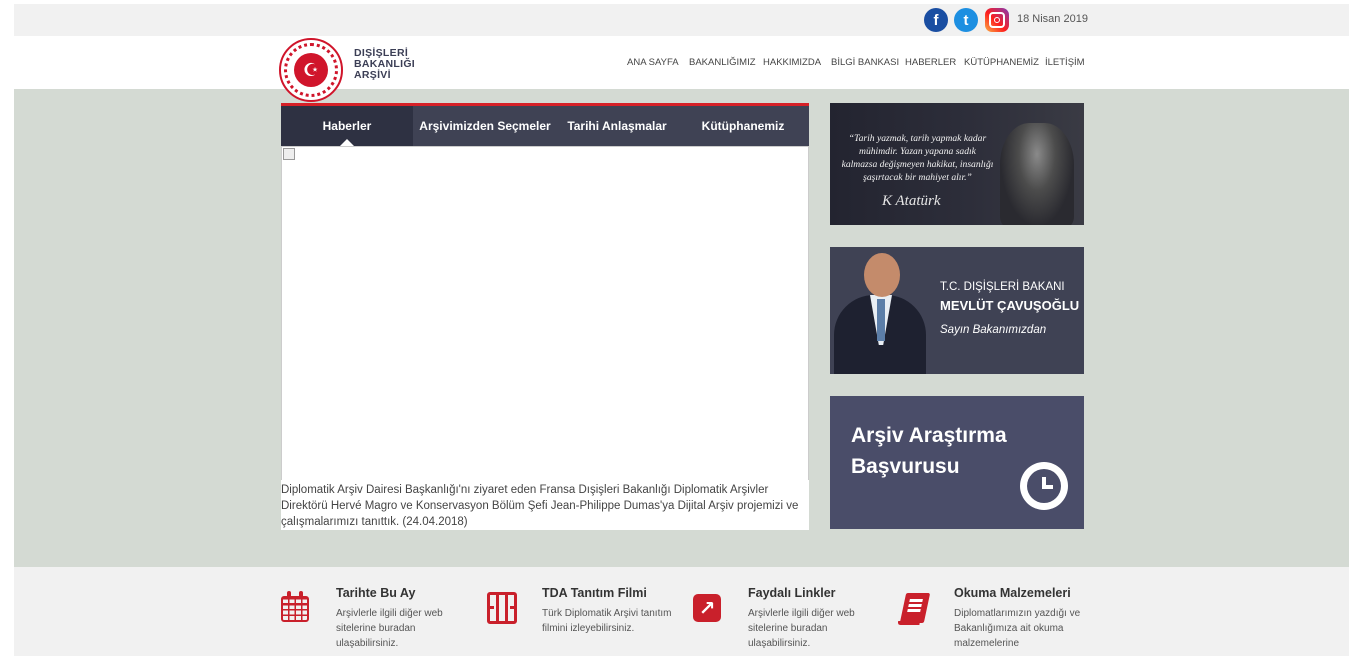  What do you see at coordinates (865, 62) in the screenshot?
I see `nav-knowledge-base: BİLGİ BANKASI` at bounding box center [865, 62].